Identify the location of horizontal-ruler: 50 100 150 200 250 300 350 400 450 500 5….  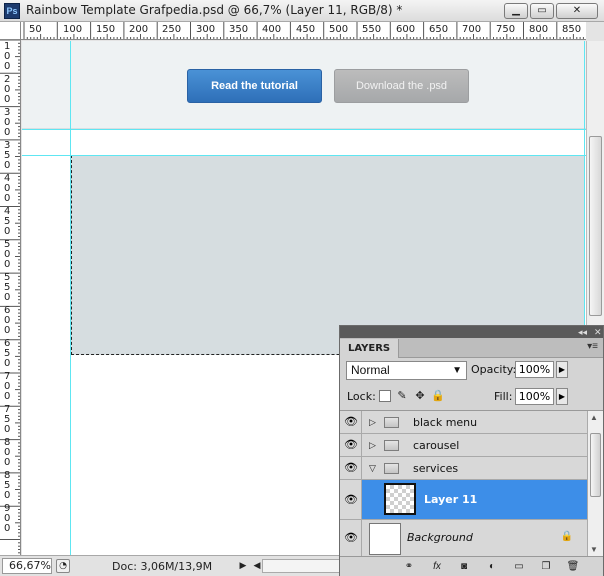
(303, 31).